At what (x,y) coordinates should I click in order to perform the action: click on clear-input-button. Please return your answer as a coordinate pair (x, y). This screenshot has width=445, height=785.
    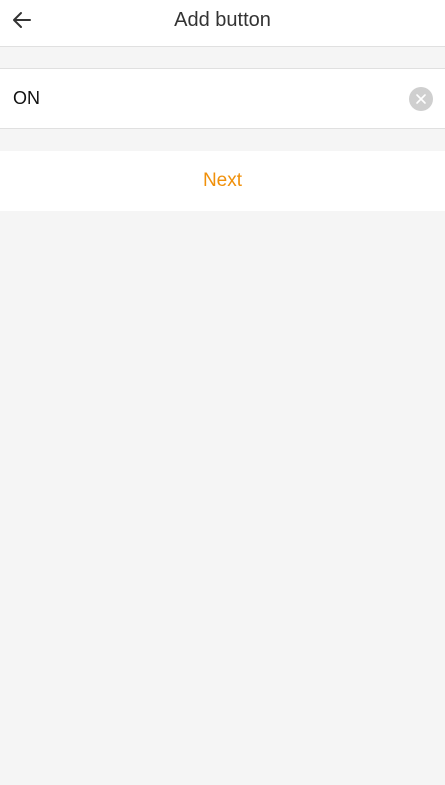
    Looking at the image, I should click on (421, 99).